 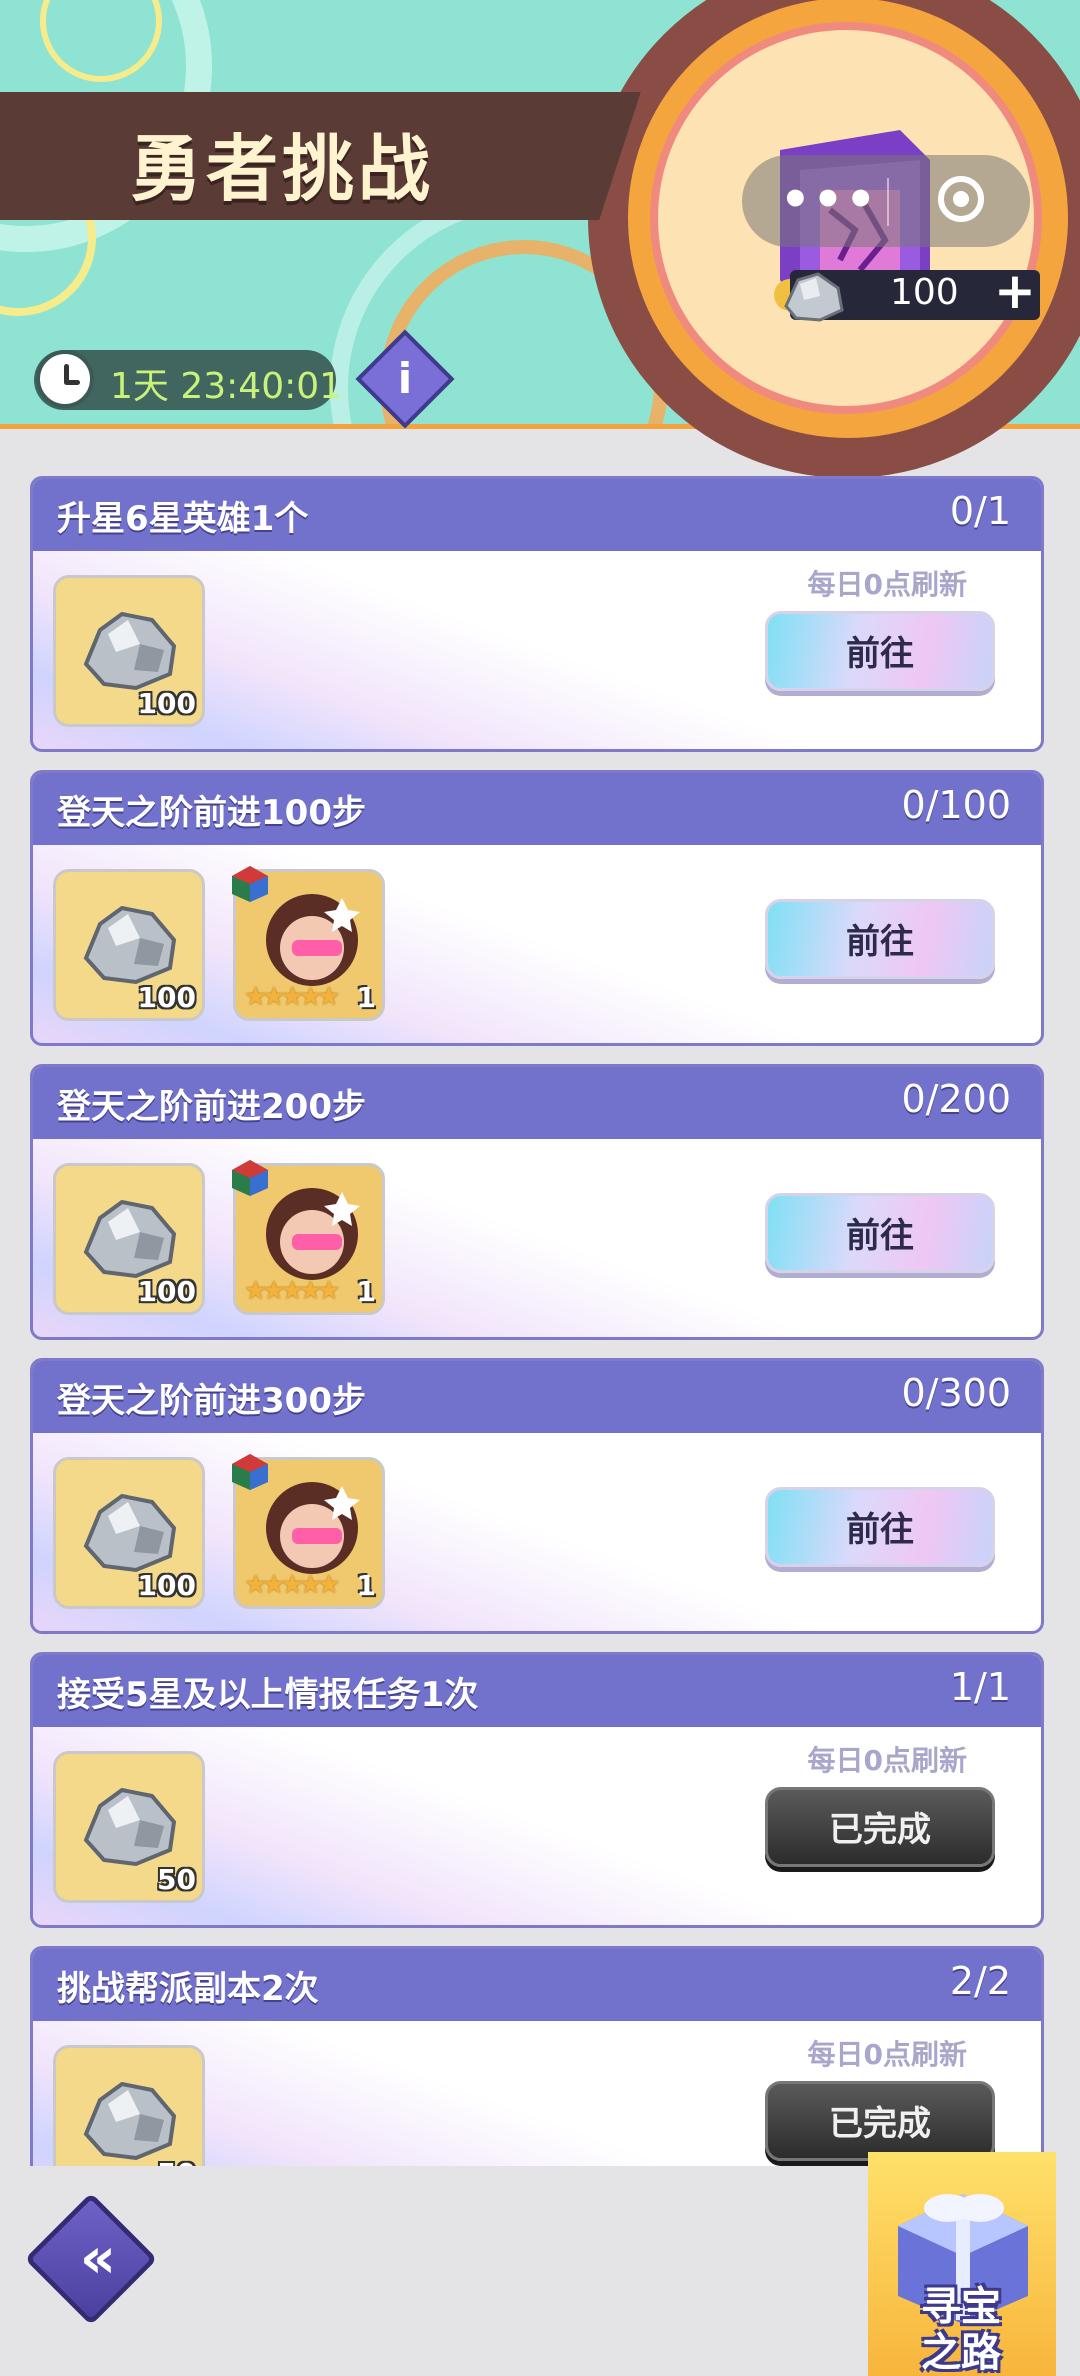 I want to click on task-header: 登天之阶前进200步 0/200, so click(x=537, y=1103).